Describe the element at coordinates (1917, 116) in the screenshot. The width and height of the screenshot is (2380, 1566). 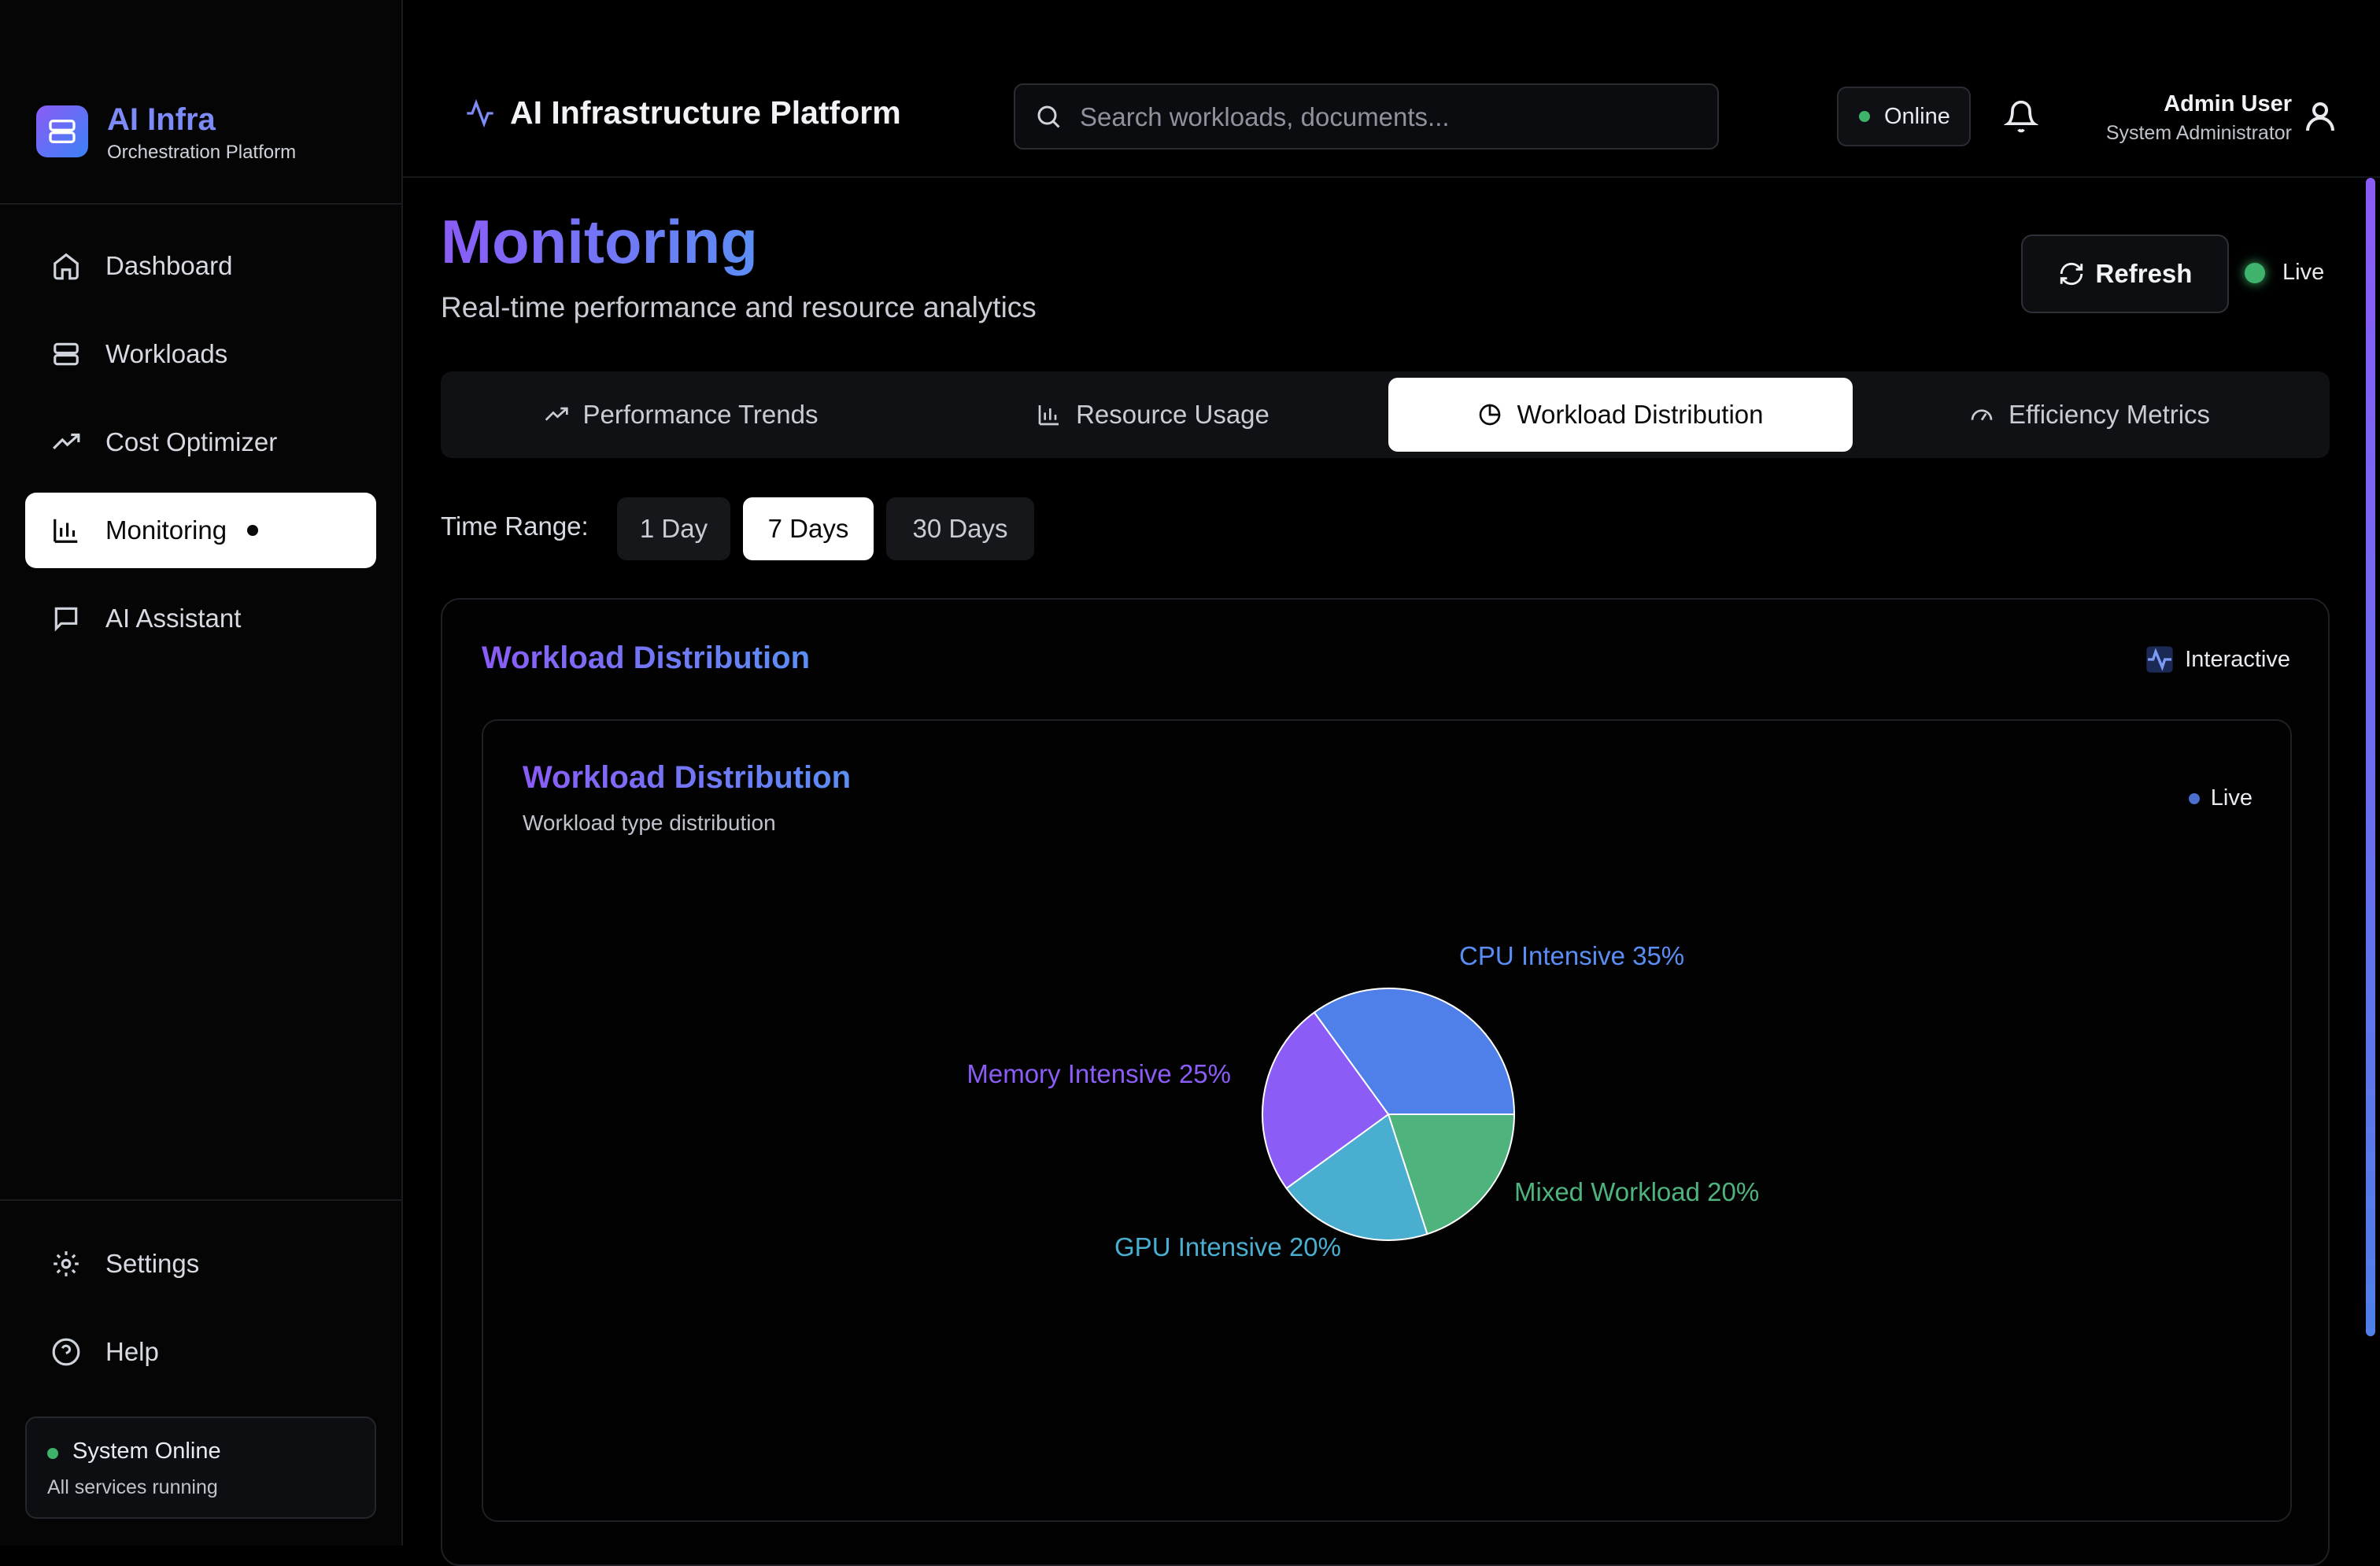
I see `online-label: Online` at that location.